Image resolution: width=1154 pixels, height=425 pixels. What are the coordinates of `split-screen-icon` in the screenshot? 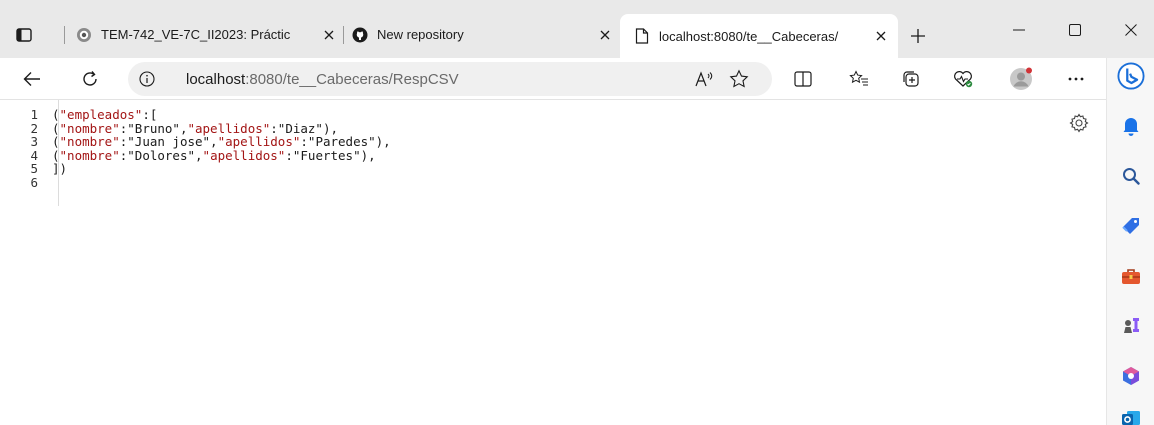 It's located at (803, 79).